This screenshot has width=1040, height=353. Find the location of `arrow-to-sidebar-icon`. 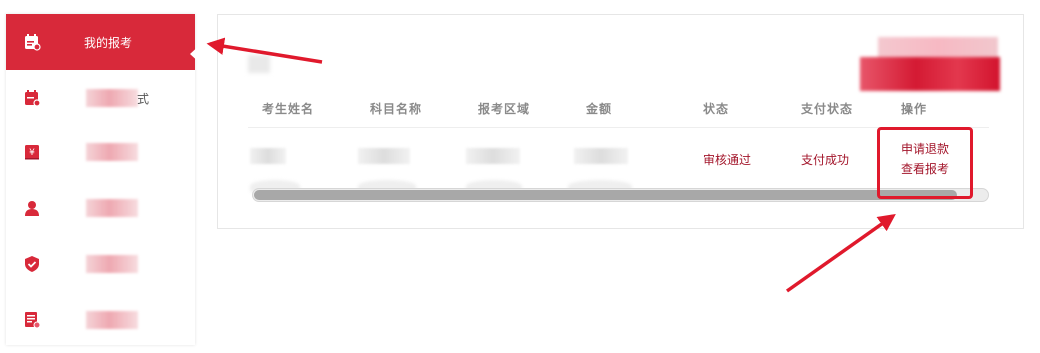

arrow-to-sidebar-icon is located at coordinates (264, 50).